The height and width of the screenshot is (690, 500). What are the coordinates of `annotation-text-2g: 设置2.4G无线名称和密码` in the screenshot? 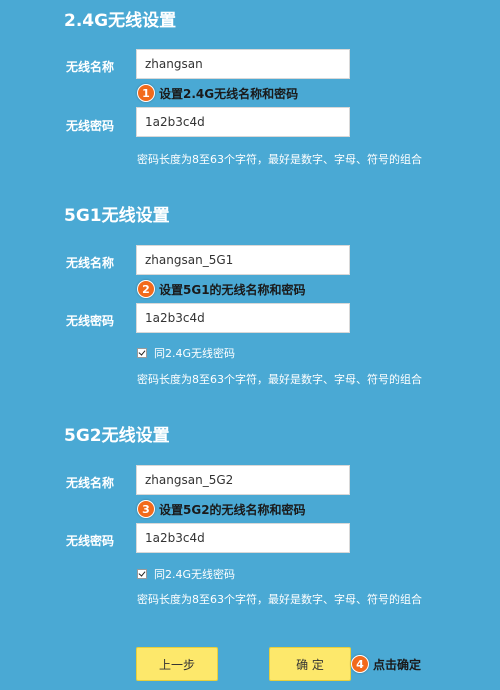 It's located at (229, 93).